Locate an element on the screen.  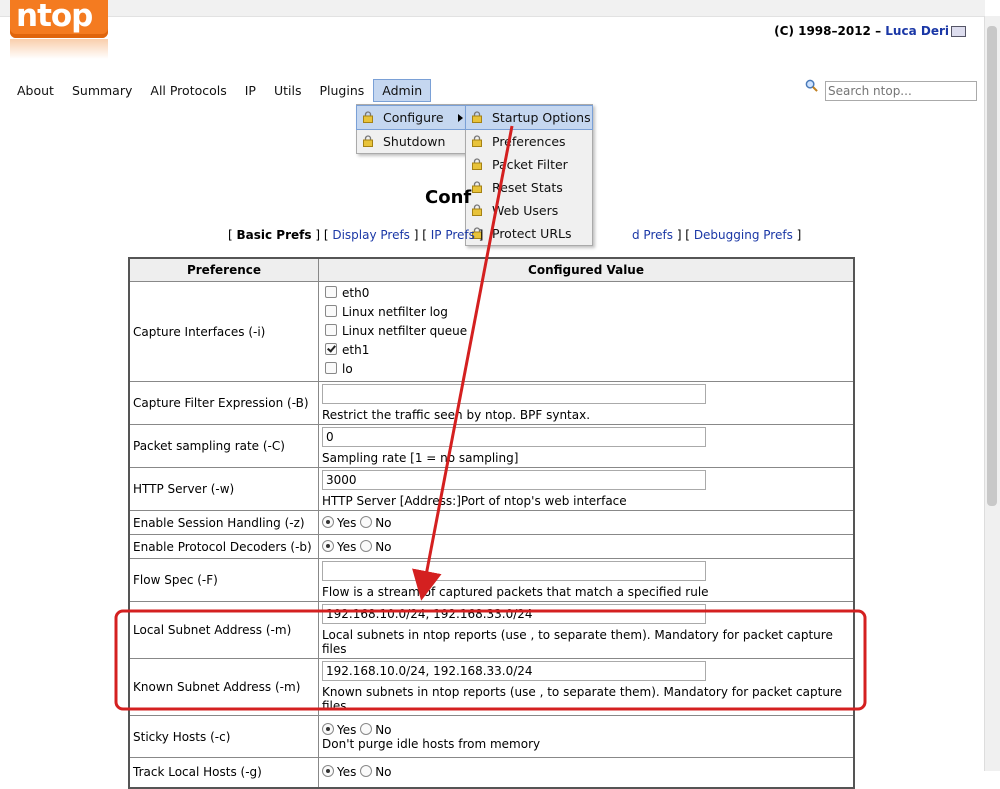
menu-item-label: Packet Filter is located at coordinates (530, 164).